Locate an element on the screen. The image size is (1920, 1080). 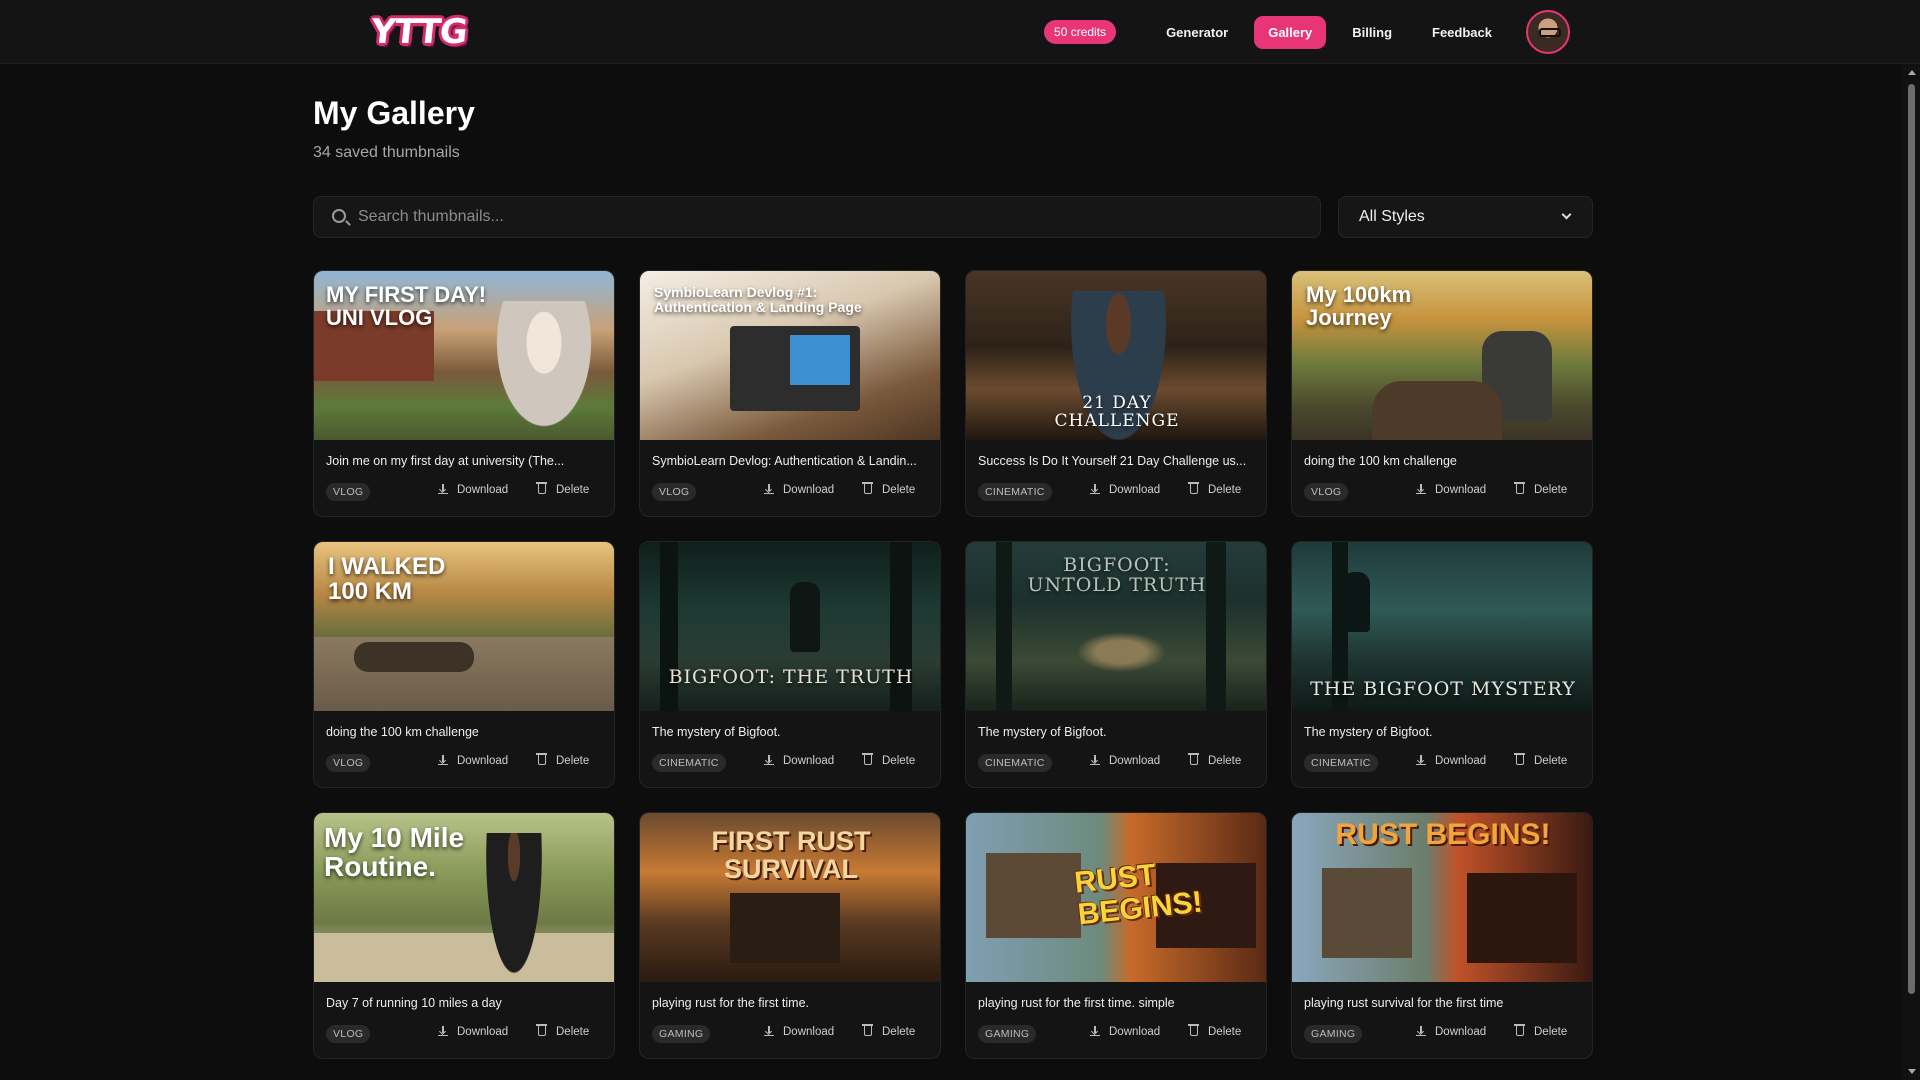
yttg-logo: YTTG is located at coordinates (418, 32).